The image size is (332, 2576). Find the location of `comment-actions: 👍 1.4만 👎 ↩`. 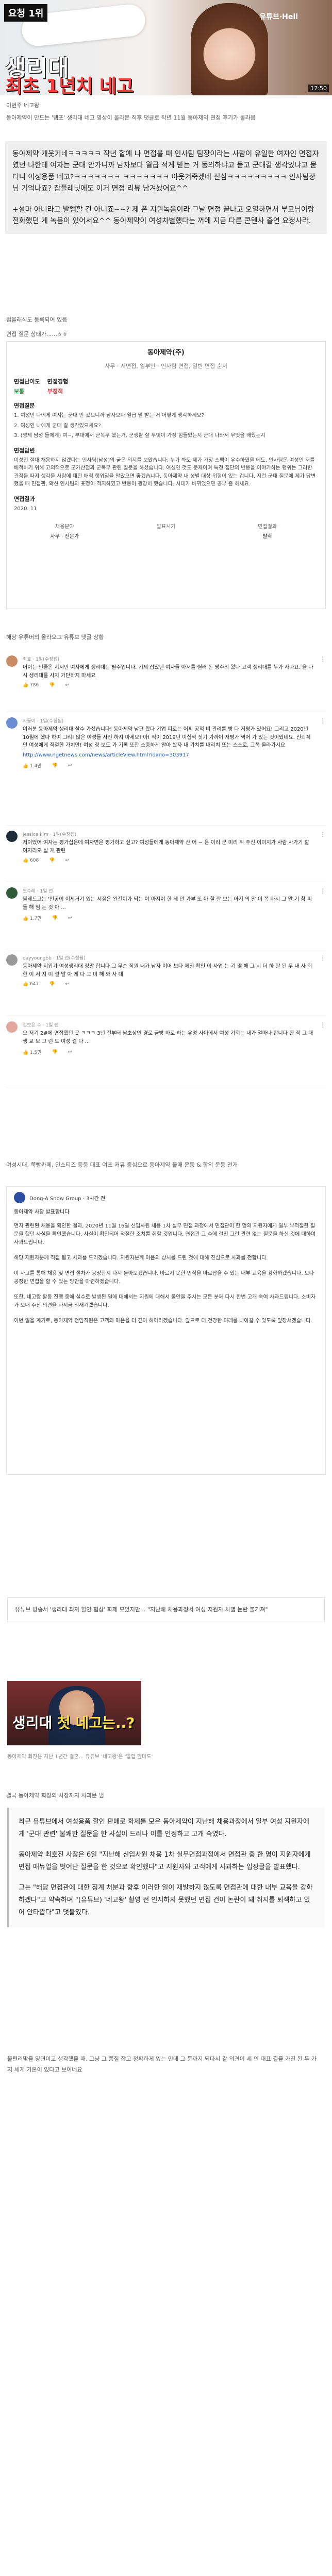

comment-actions: 👍 1.4만 👎 ↩ is located at coordinates (168, 765).